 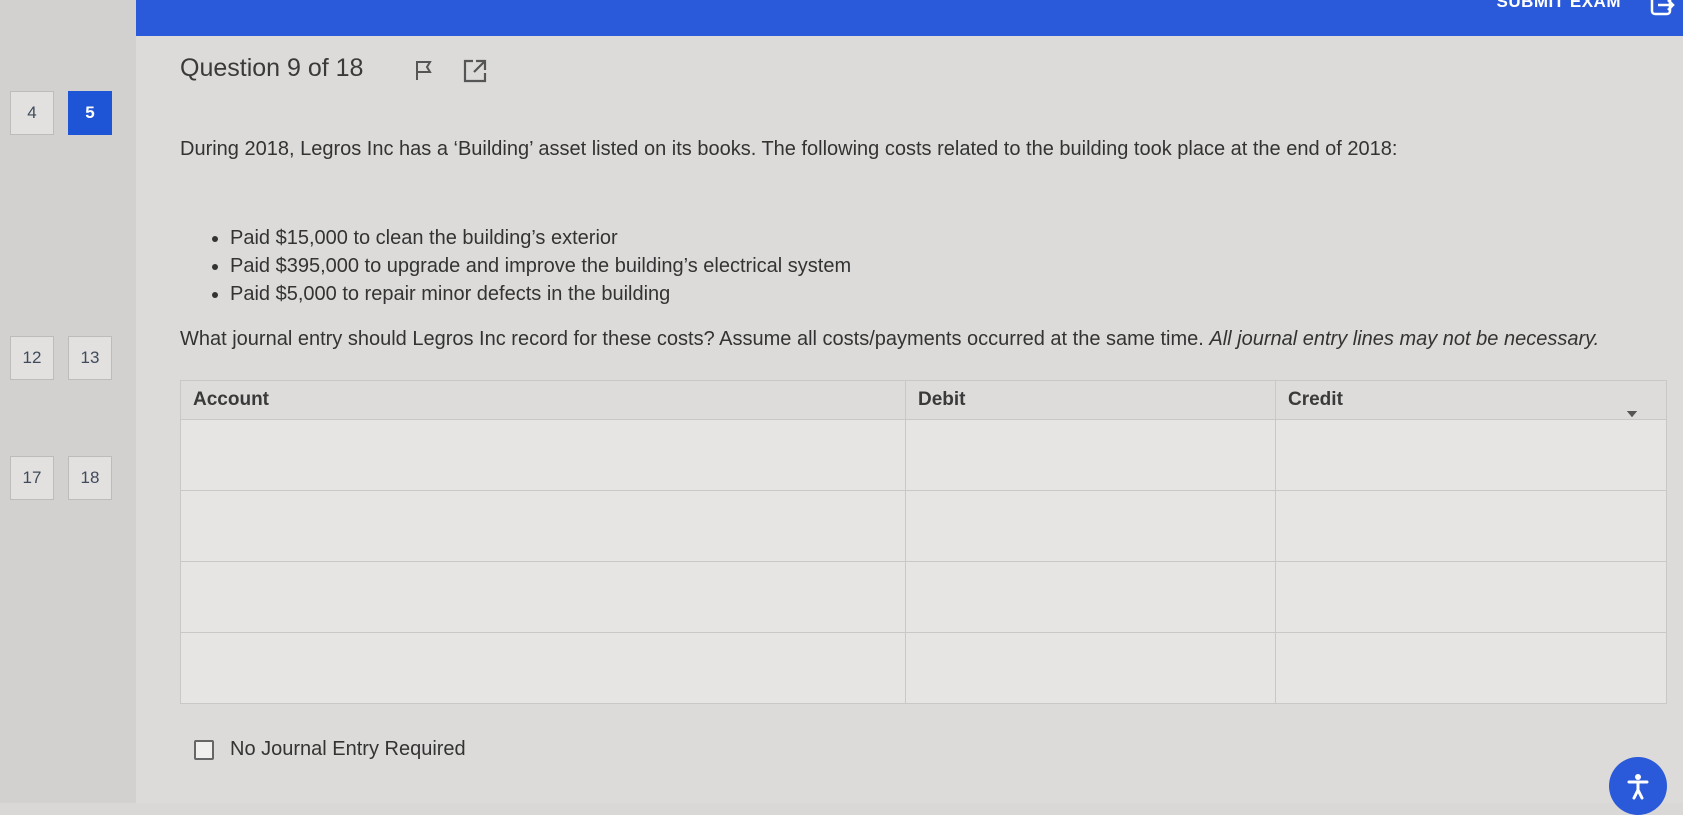 I want to click on external-link-icon, so click(x=475, y=71).